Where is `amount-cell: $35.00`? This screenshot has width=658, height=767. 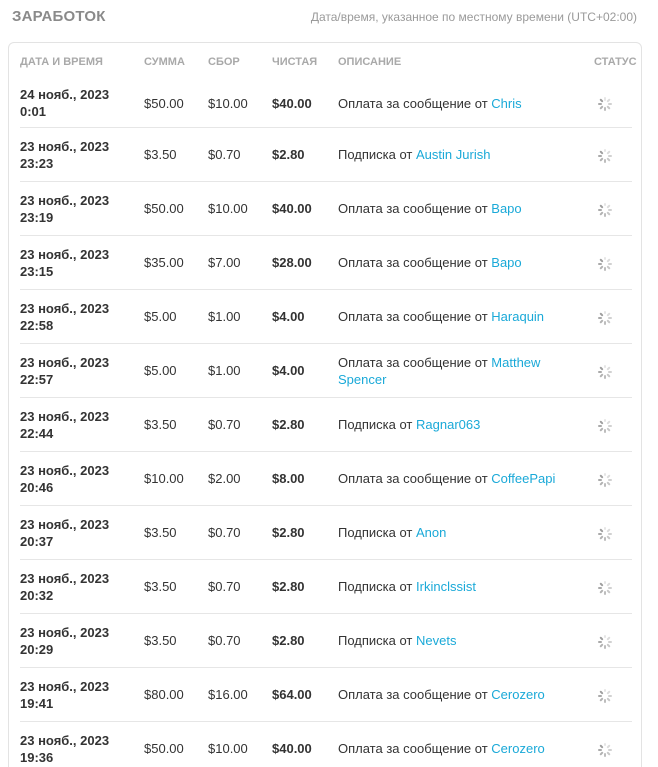 amount-cell: $35.00 is located at coordinates (176, 262).